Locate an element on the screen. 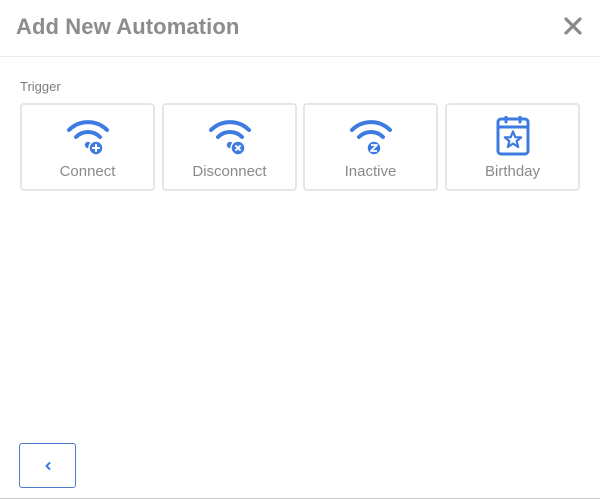 The height and width of the screenshot is (499, 600). trigger-option-connect: Connect is located at coordinates (87, 147).